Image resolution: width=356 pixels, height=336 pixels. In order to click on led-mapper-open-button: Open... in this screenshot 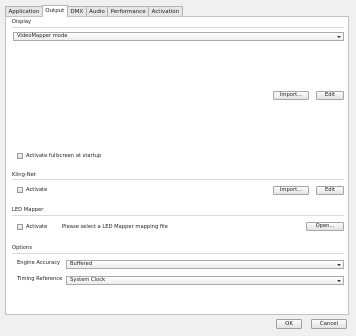, I will do `click(325, 226)`.